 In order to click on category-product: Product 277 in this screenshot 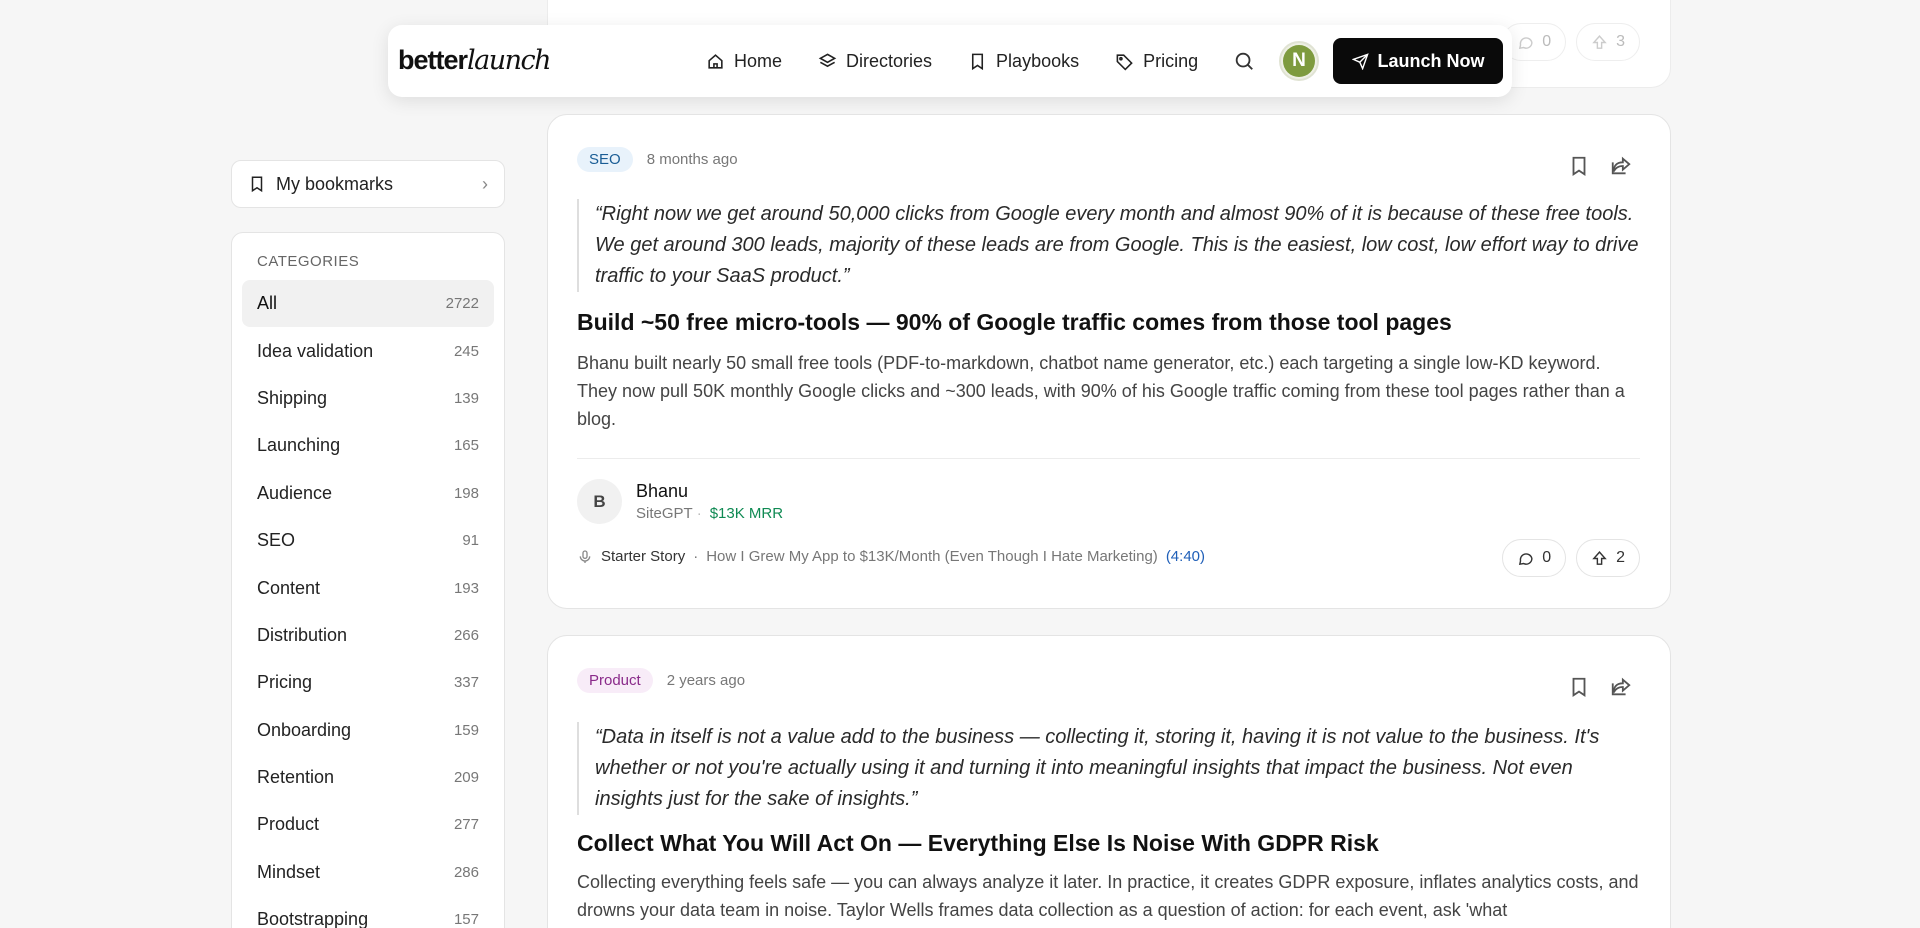, I will do `click(368, 824)`.